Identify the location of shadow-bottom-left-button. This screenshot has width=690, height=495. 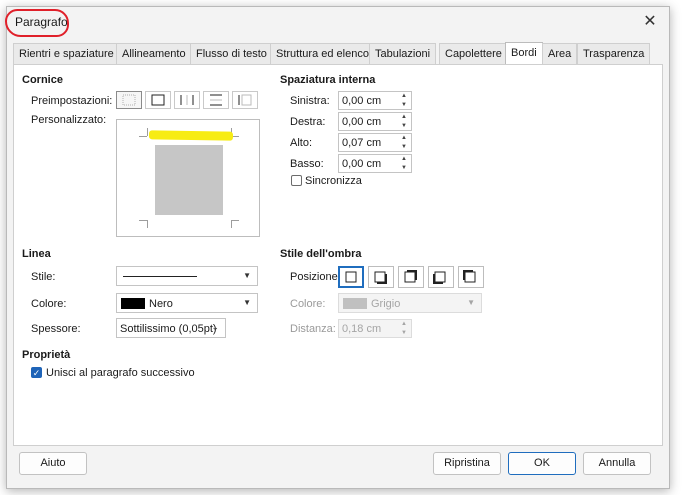
(441, 277).